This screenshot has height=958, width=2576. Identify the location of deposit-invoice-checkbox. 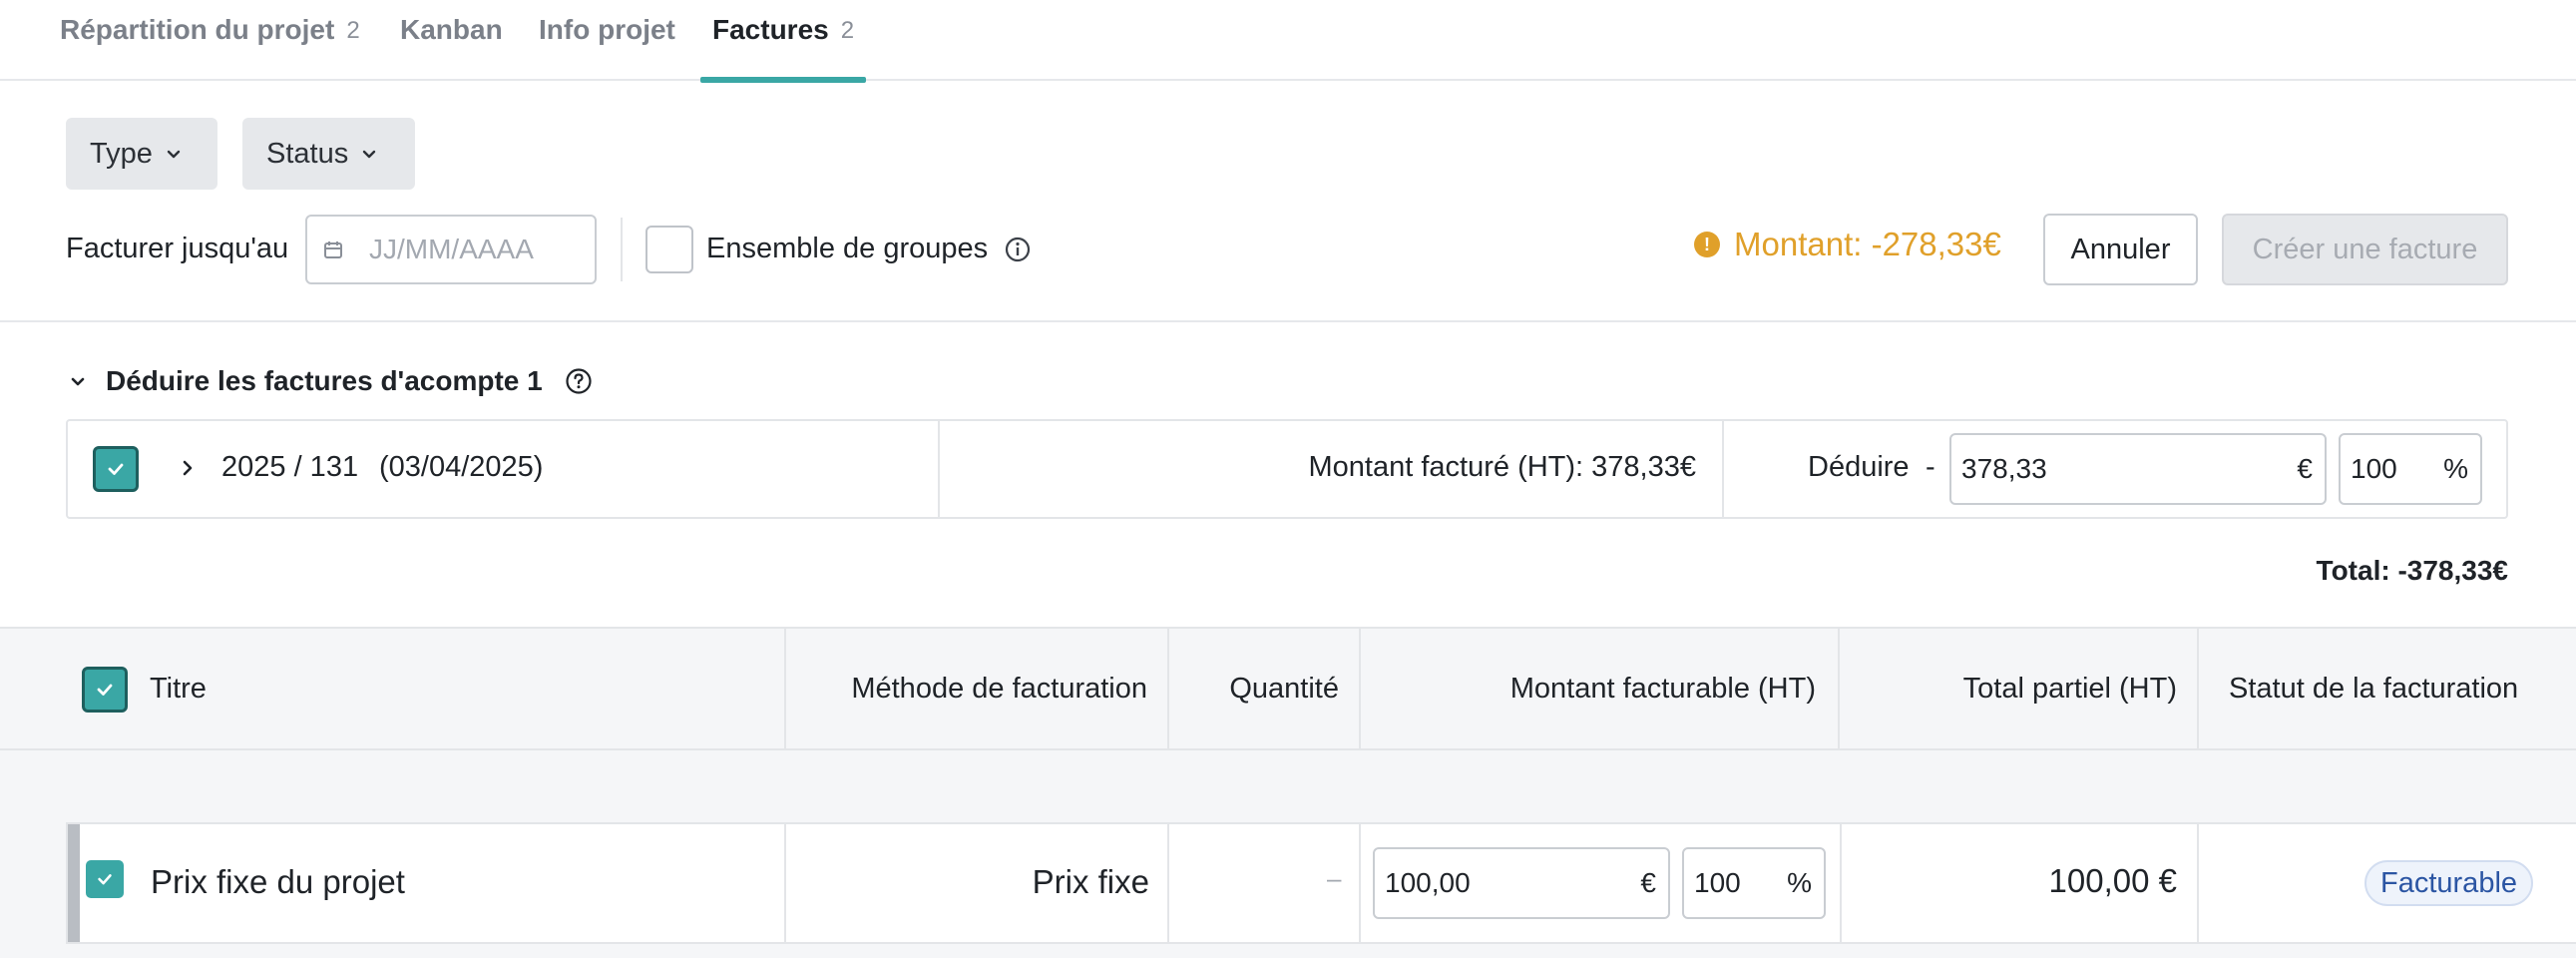
(116, 469).